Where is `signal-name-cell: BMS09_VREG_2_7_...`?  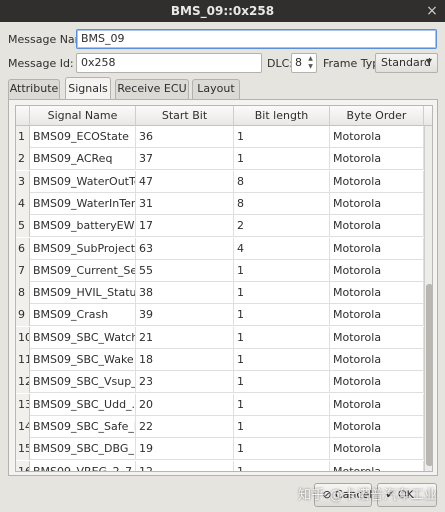 signal-name-cell: BMS09_VREG_2_7_... is located at coordinates (83, 465).